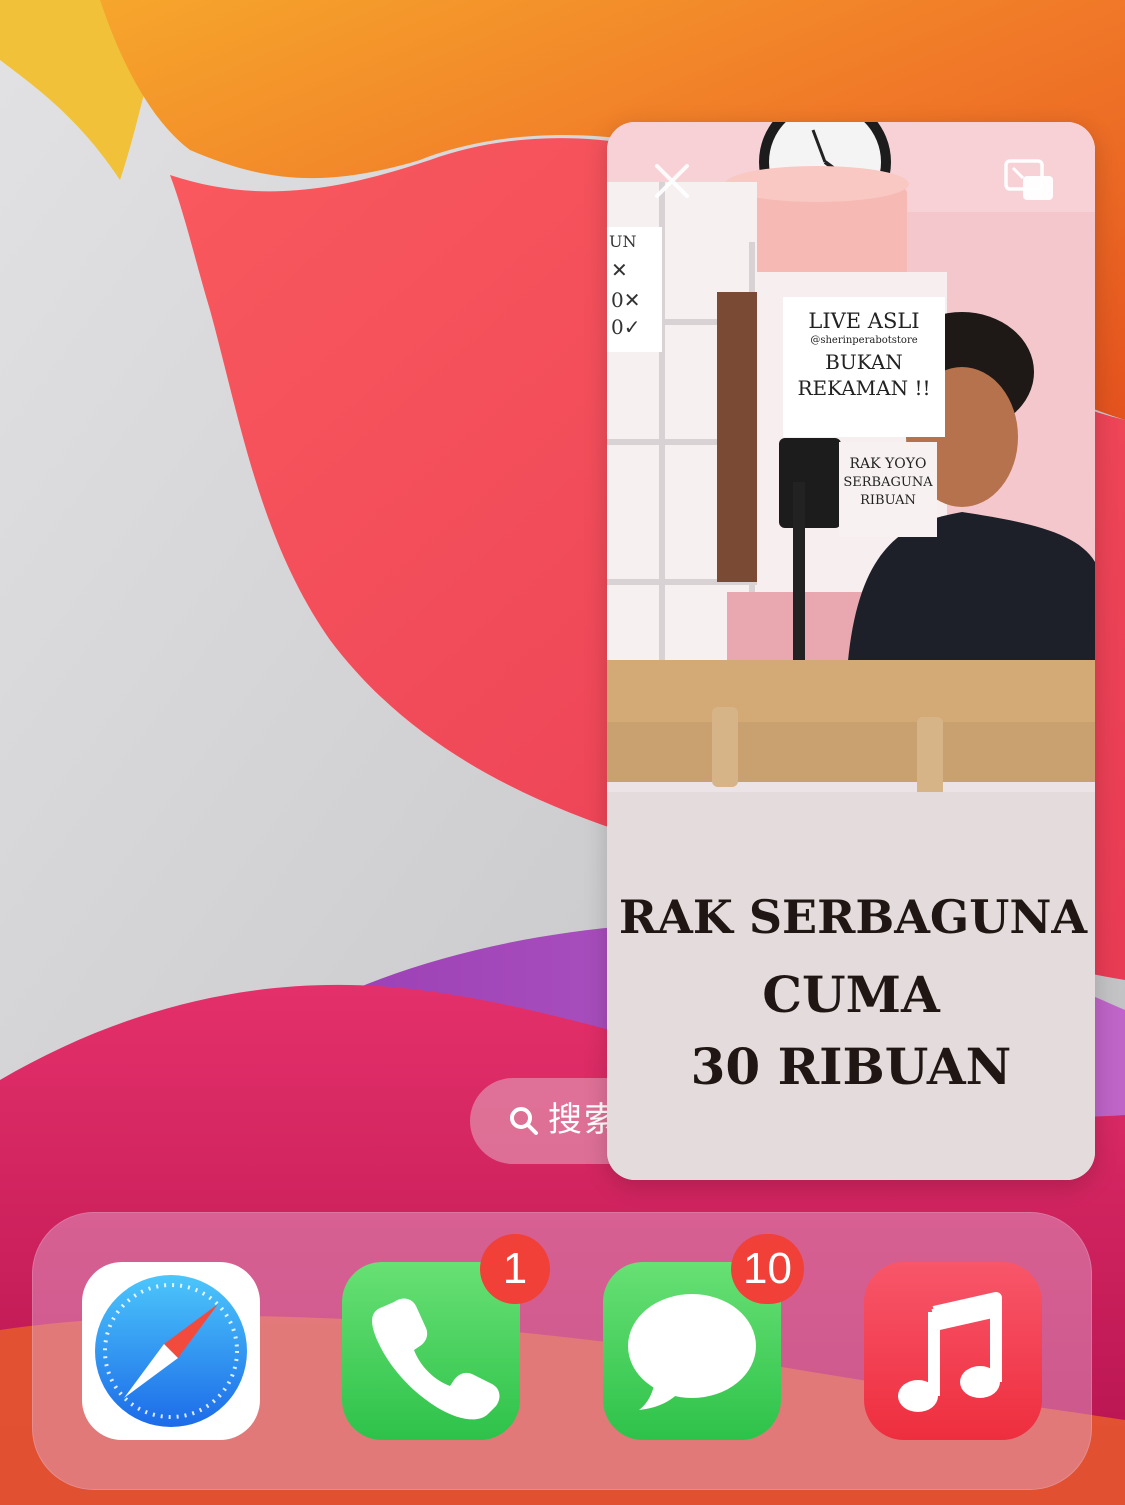 The width and height of the screenshot is (1125, 1505). I want to click on live-poster-line3: BUKAN, so click(864, 362).